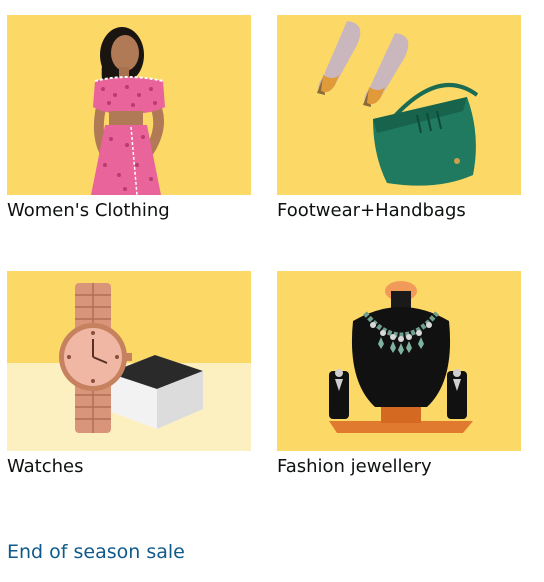  Describe the element at coordinates (399, 361) in the screenshot. I see `fashion-jewellery-image` at that location.